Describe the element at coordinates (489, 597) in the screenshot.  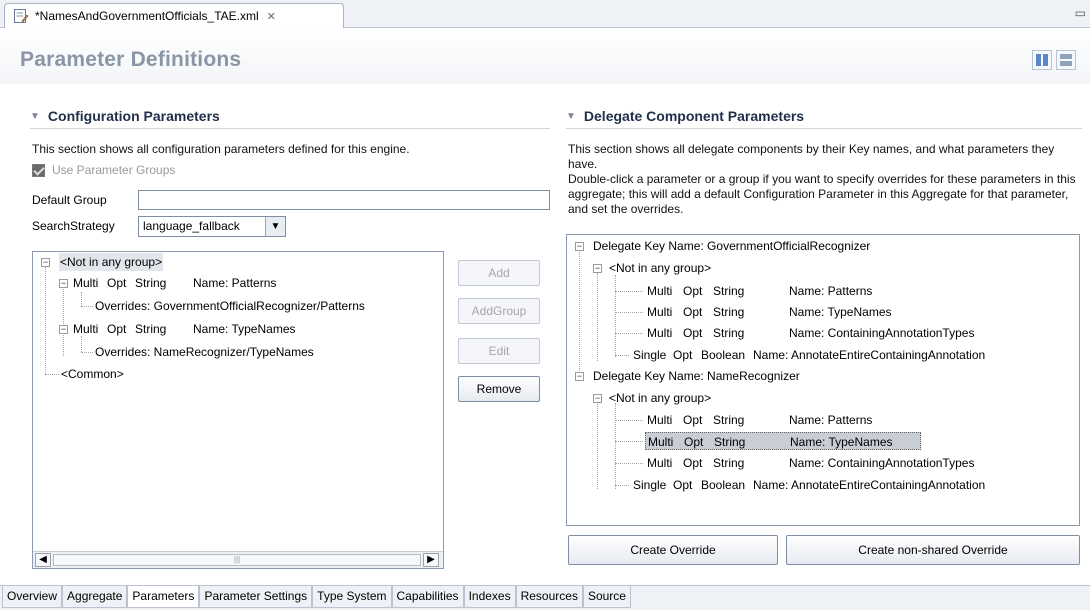
I see `tab-indexes: Indexes` at that location.